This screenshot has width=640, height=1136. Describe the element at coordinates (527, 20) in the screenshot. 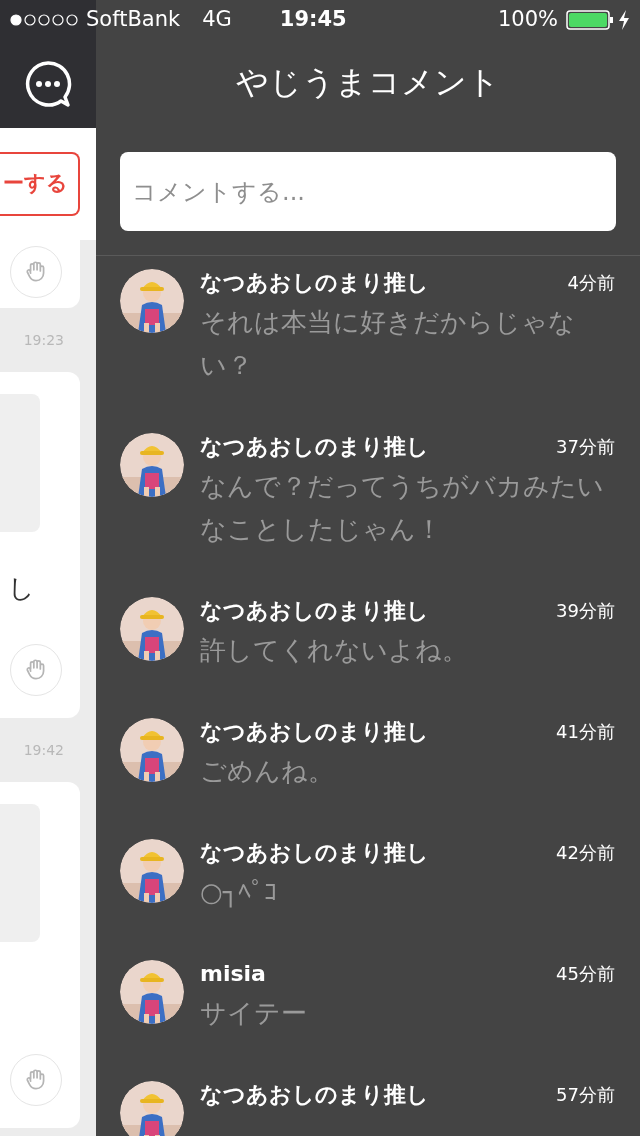

I see `battery-percentage: 100%` at that location.